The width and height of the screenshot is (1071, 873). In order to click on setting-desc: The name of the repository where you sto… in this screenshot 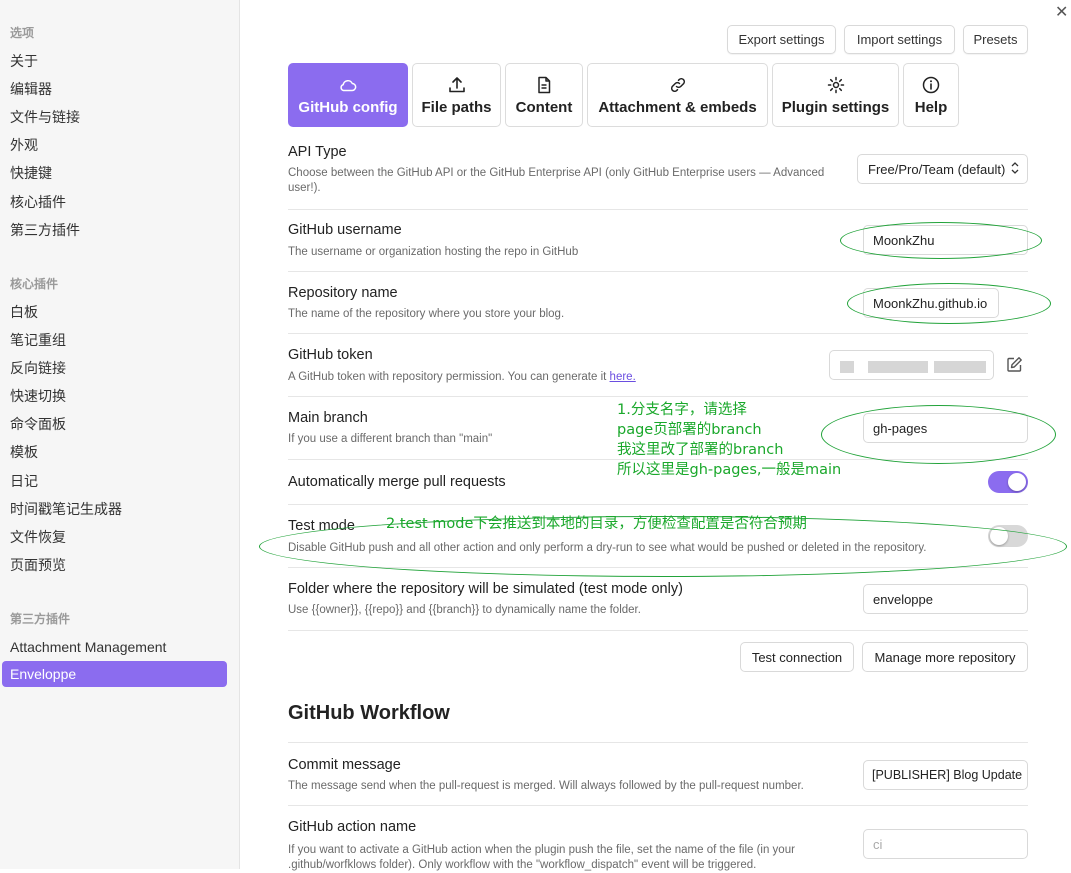, I will do `click(426, 314)`.